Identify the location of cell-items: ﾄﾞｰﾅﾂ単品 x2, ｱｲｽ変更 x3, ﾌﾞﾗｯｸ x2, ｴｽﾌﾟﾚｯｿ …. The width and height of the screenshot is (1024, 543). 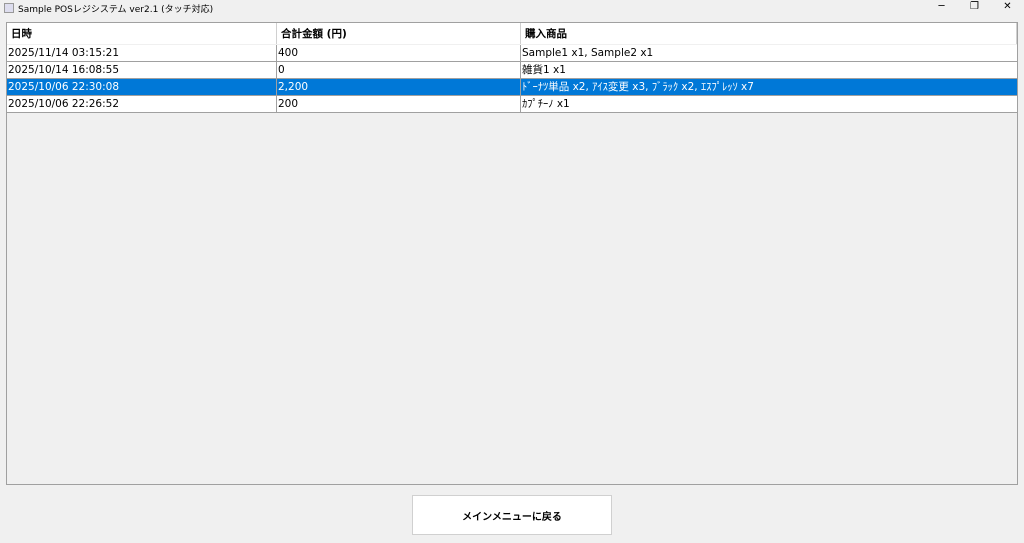
(638, 87).